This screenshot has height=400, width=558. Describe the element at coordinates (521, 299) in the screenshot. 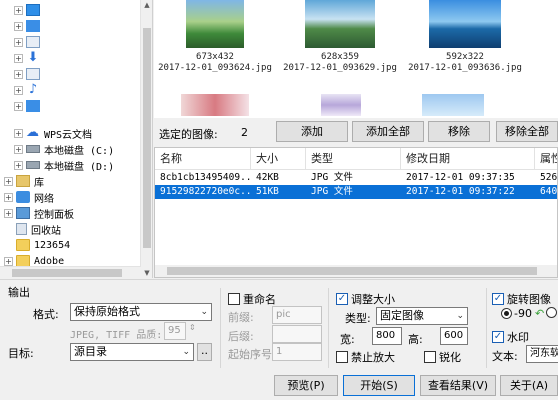

I see `rotate-checkbox: ✓ 旋转图像` at that location.